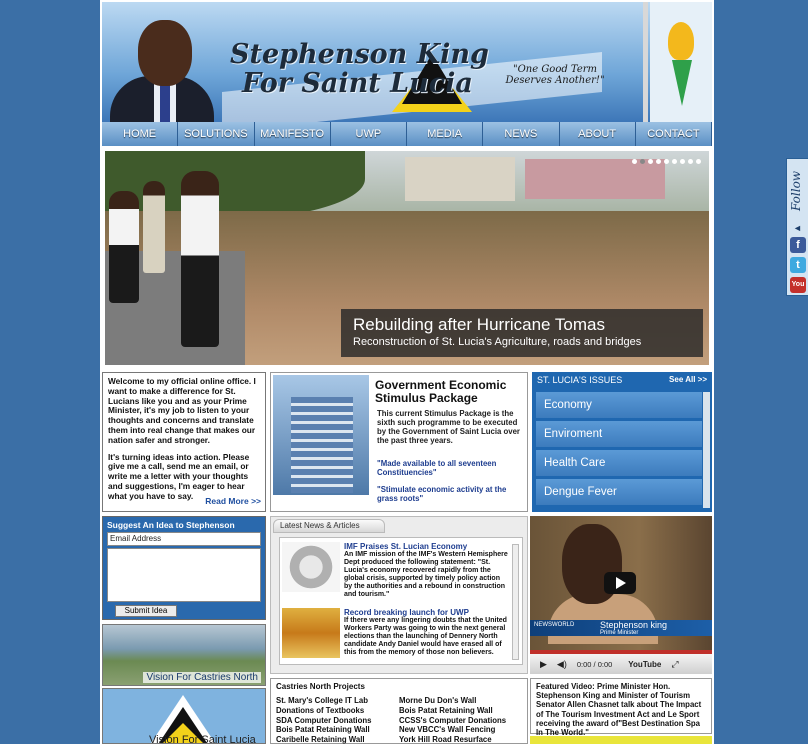  I want to click on nav-news: NEWS, so click(521, 134).